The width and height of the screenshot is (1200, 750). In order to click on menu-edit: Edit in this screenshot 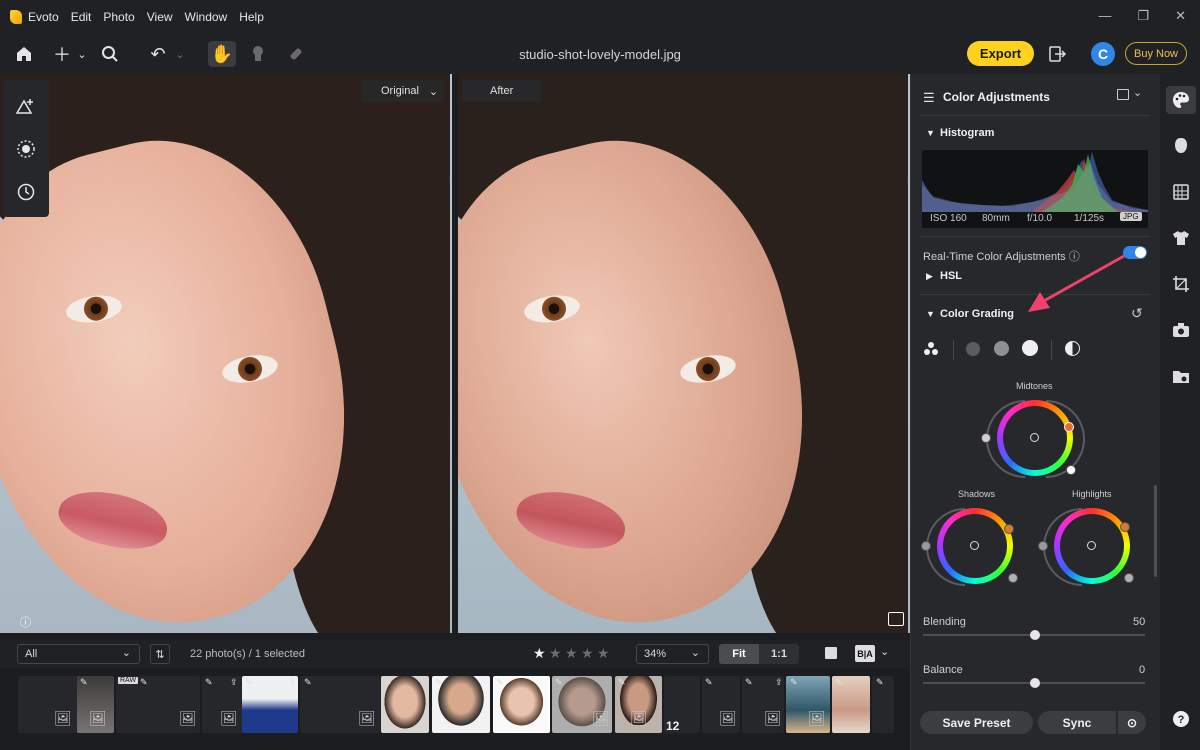, I will do `click(81, 17)`.